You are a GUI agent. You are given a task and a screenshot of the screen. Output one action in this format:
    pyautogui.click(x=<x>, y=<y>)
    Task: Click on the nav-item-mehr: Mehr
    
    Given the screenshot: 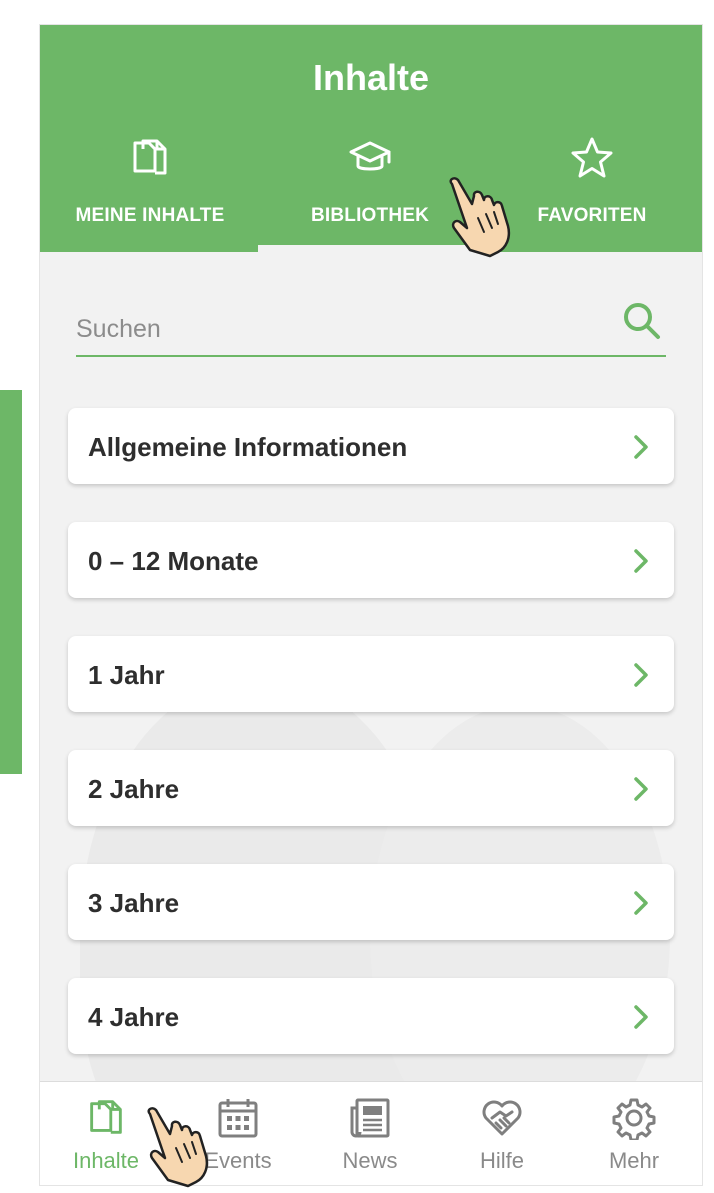 What is the action you would take?
    pyautogui.click(x=634, y=1133)
    